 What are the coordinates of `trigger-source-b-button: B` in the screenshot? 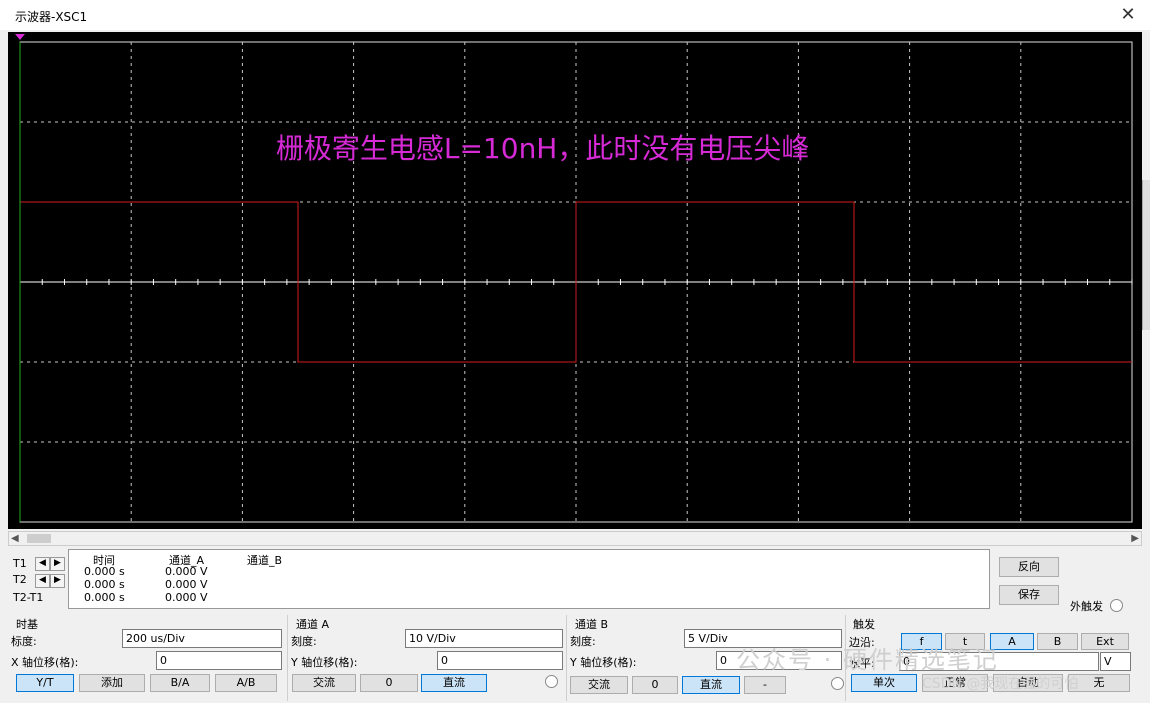 It's located at (1057, 641).